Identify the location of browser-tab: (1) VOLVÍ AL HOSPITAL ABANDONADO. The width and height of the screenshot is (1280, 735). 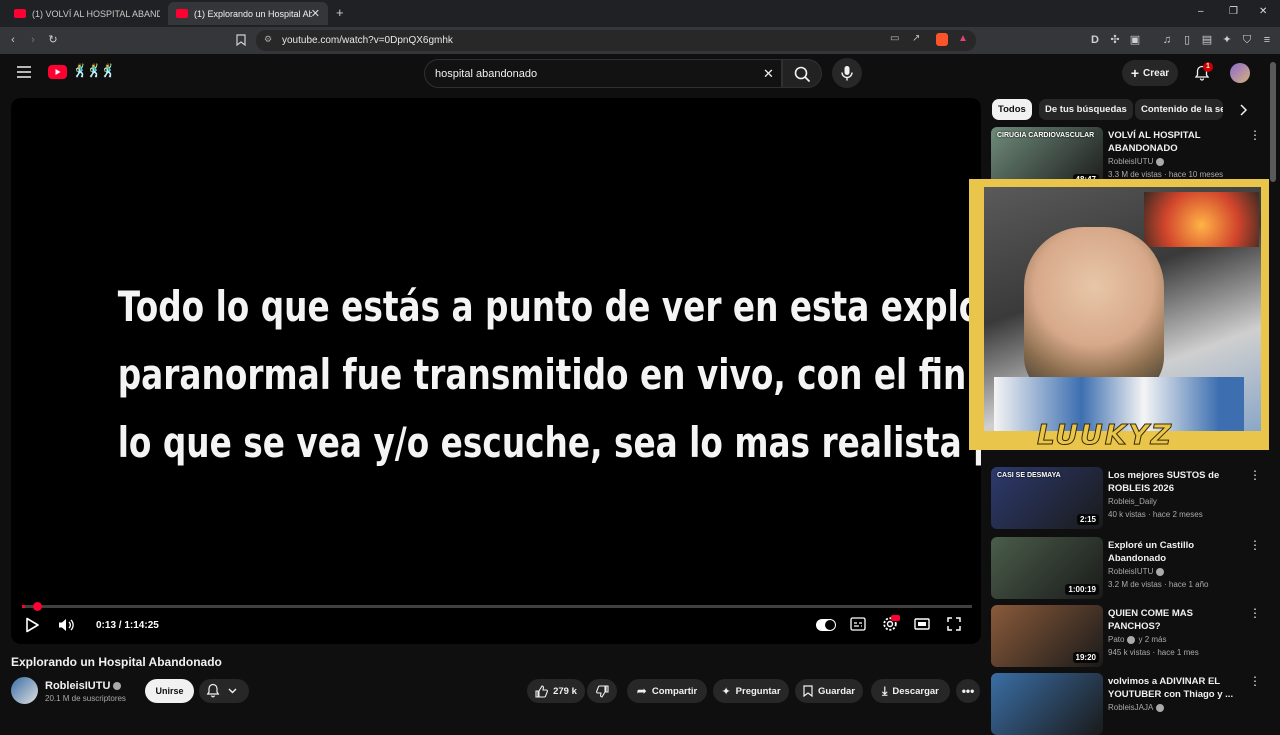
(86, 13).